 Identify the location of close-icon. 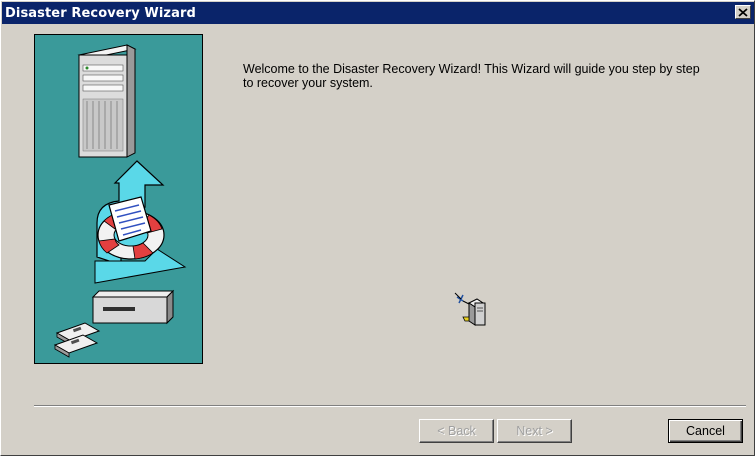
(743, 12).